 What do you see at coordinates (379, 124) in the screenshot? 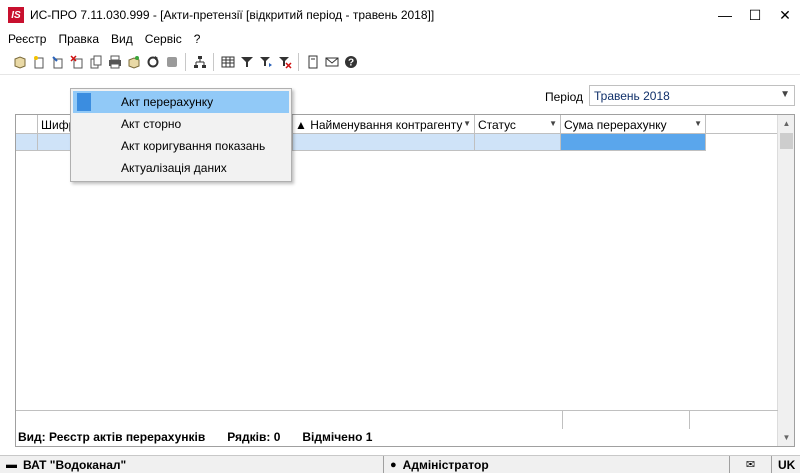
I see `column-header-counterparty-label: ▲ Найменування контрагенту` at bounding box center [379, 124].